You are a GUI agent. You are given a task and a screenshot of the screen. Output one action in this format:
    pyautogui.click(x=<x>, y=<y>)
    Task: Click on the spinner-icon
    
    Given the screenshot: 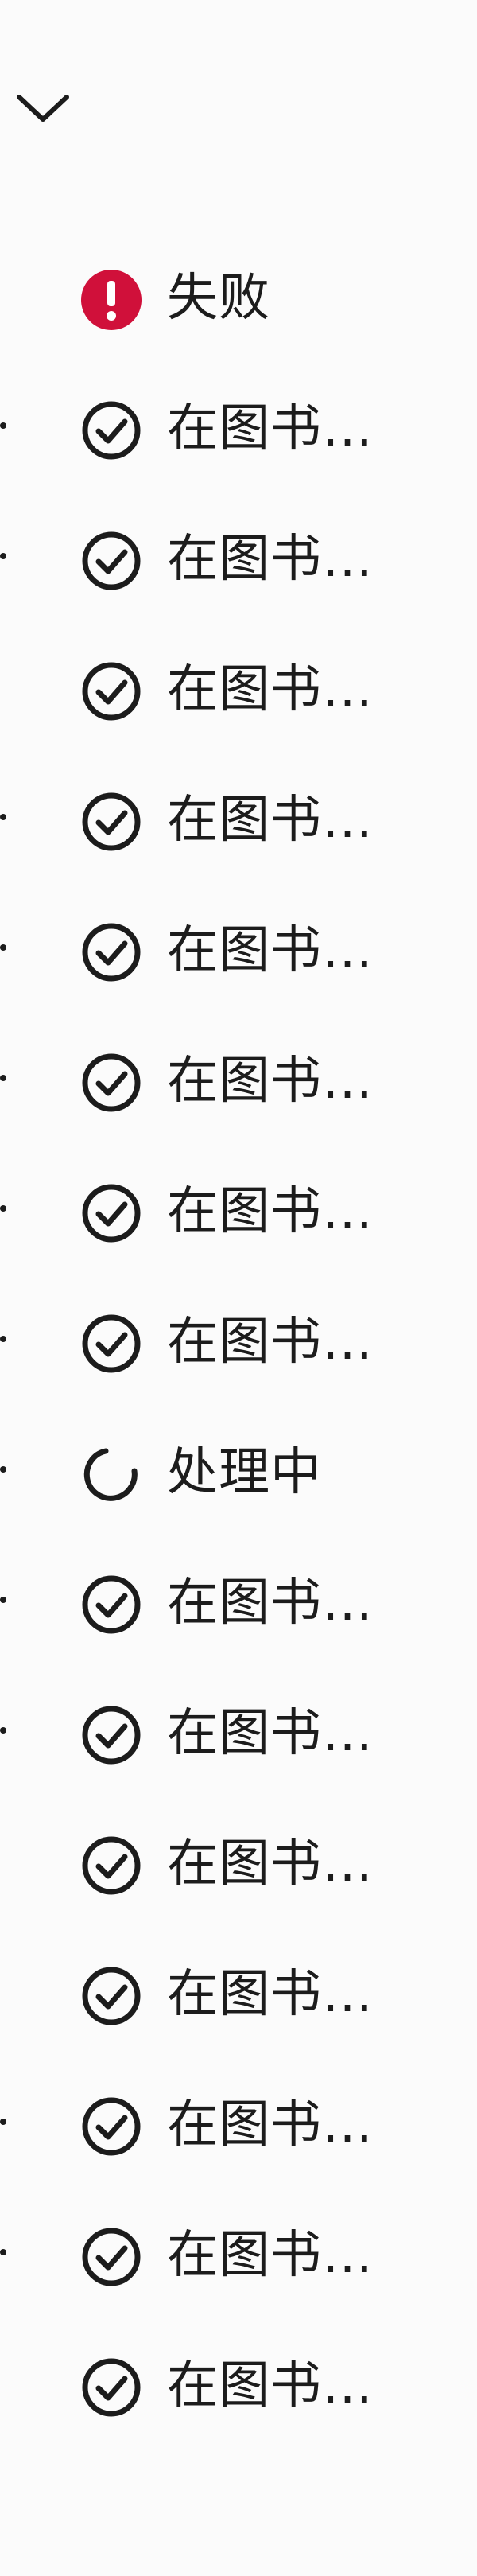 What is the action you would take?
    pyautogui.click(x=111, y=1474)
    